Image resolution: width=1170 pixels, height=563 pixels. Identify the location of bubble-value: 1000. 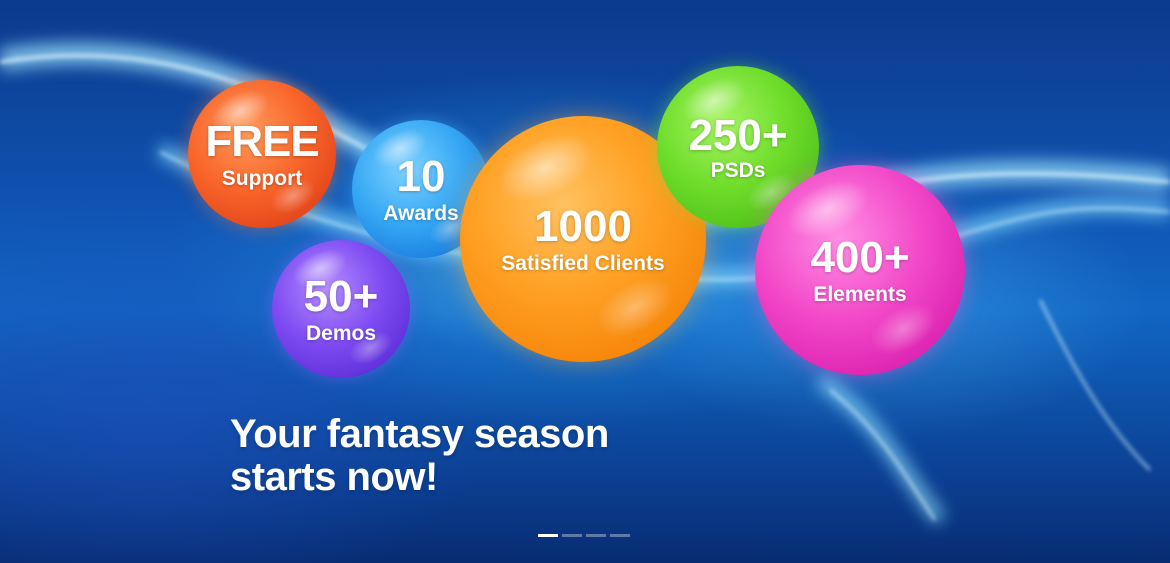
(583, 226).